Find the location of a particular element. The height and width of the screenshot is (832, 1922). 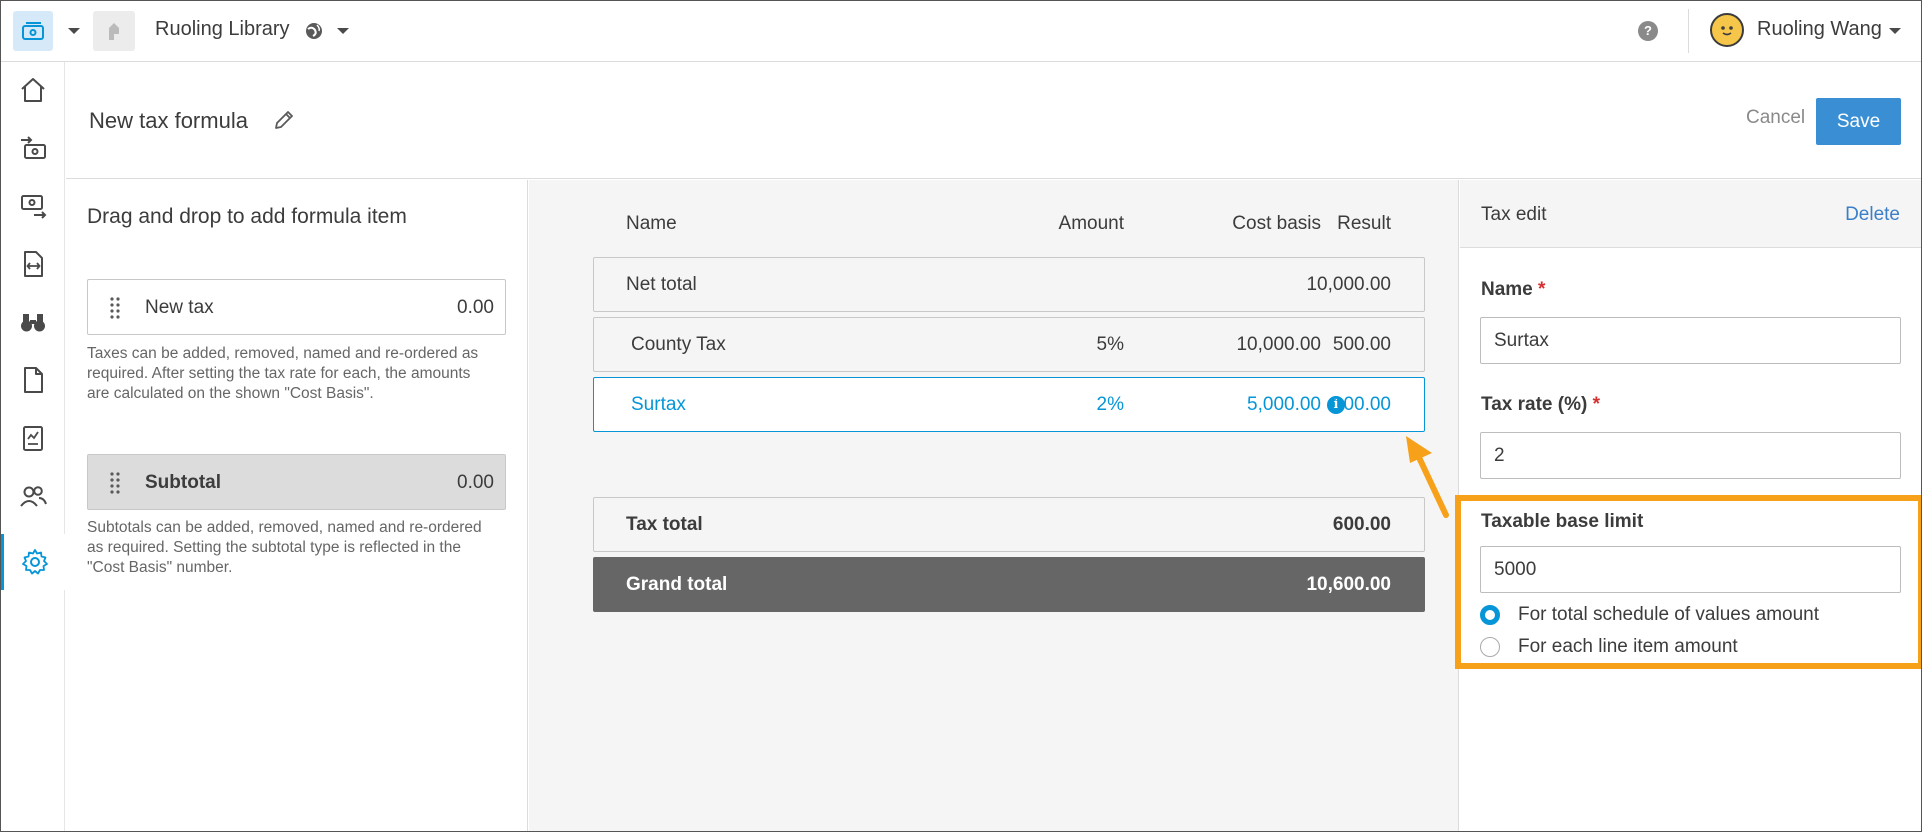

help-icon: ? is located at coordinates (1648, 31).